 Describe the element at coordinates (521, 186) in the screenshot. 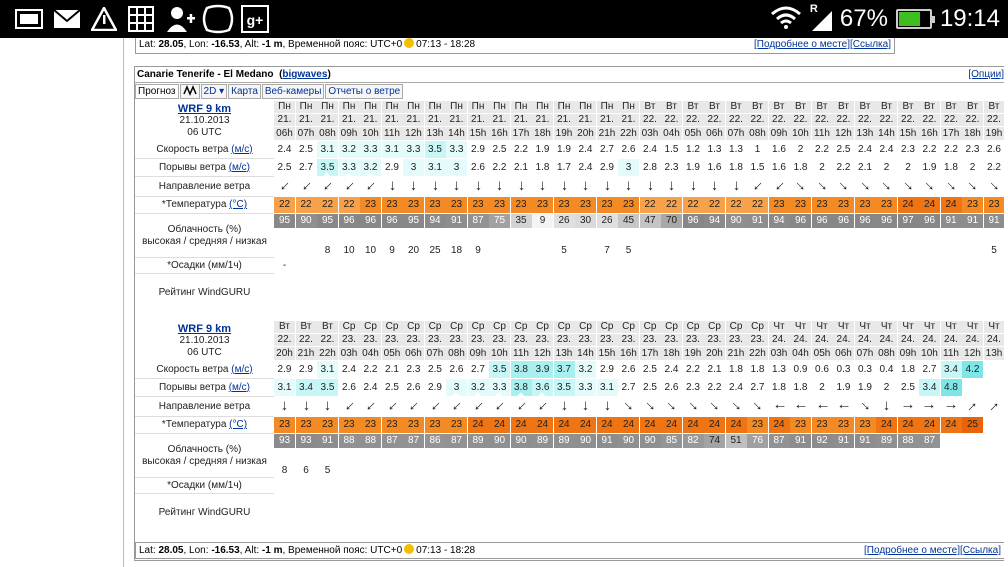

I see `wind-arrow-icon: ↑` at that location.